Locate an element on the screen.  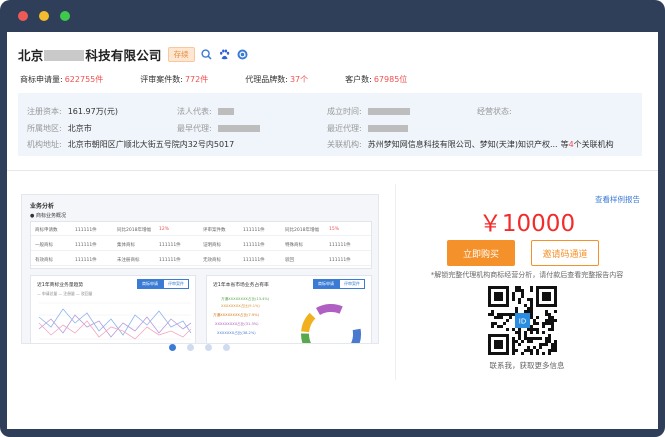
info-related: 关联机构: 苏州梦知网信息科技有限公司、梦知(天津)知识产权... 等4个关联机构 is located at coordinates (470, 144).